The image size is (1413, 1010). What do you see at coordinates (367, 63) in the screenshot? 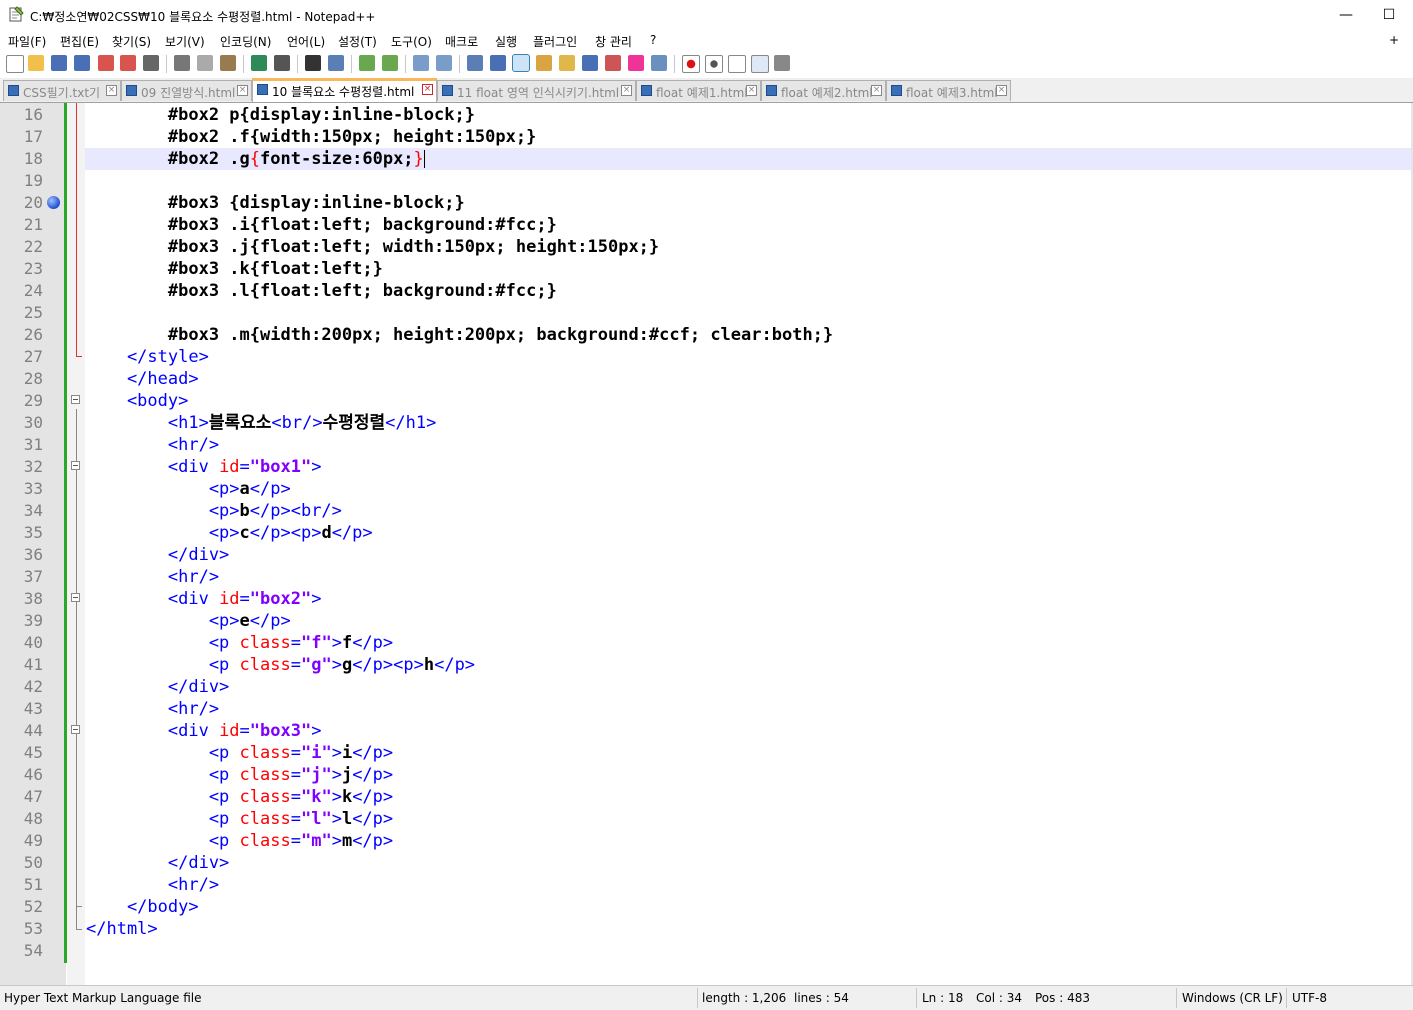
I see `zoom-in-icon` at bounding box center [367, 63].